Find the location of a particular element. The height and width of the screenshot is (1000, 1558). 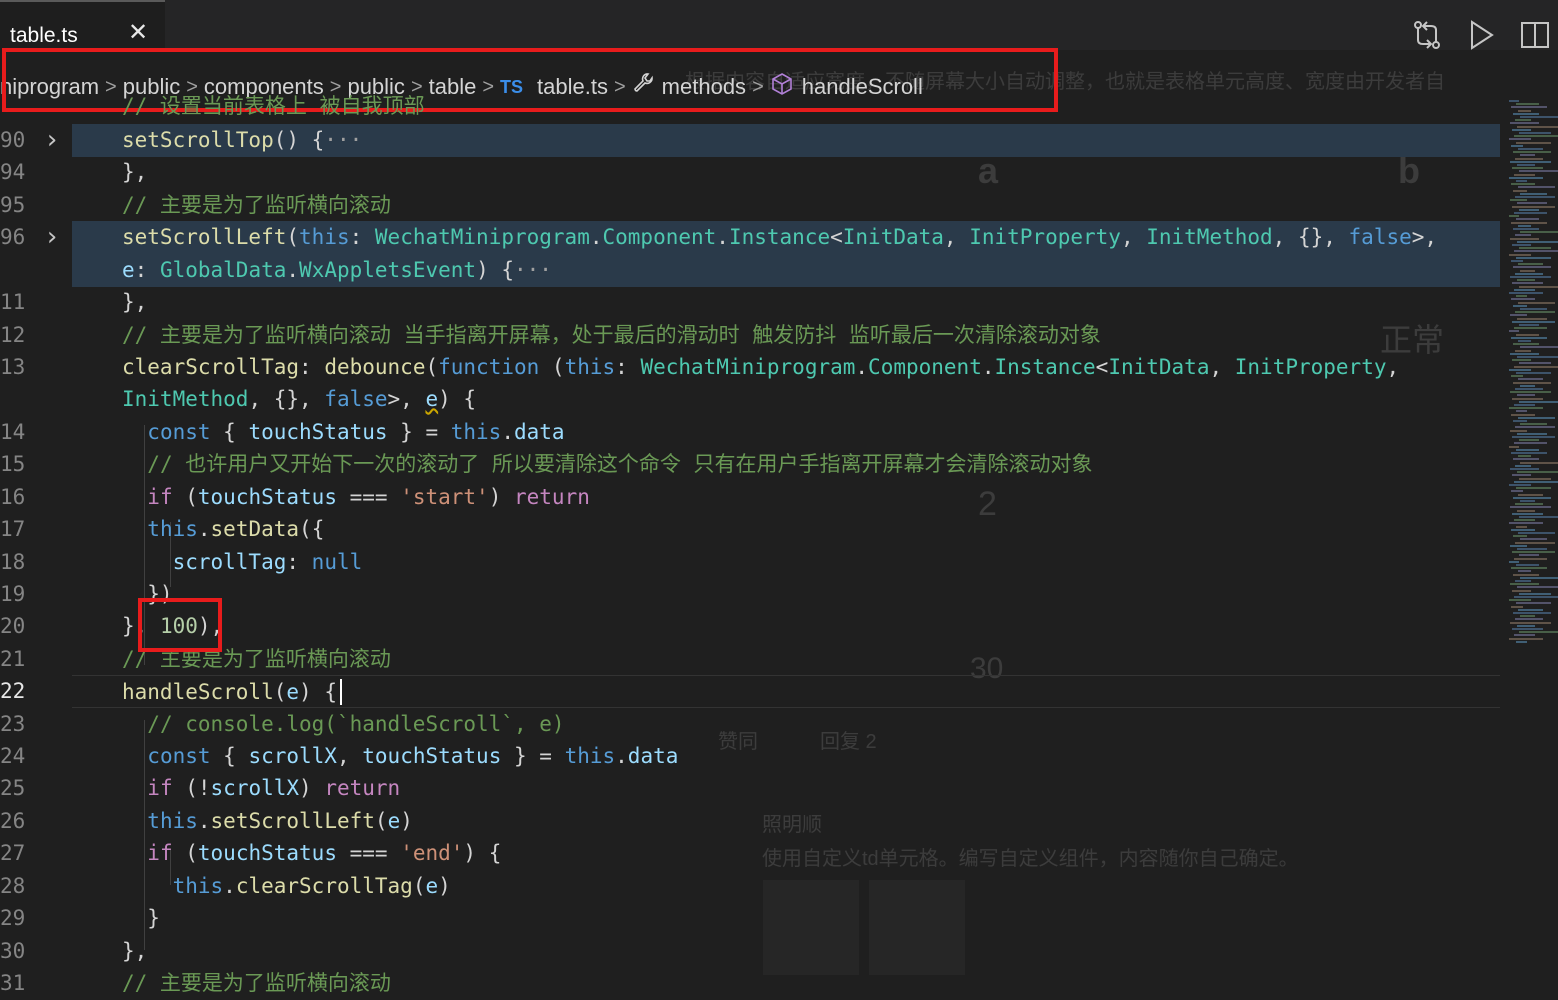

compare-changes-icon is located at coordinates (1427, 36).